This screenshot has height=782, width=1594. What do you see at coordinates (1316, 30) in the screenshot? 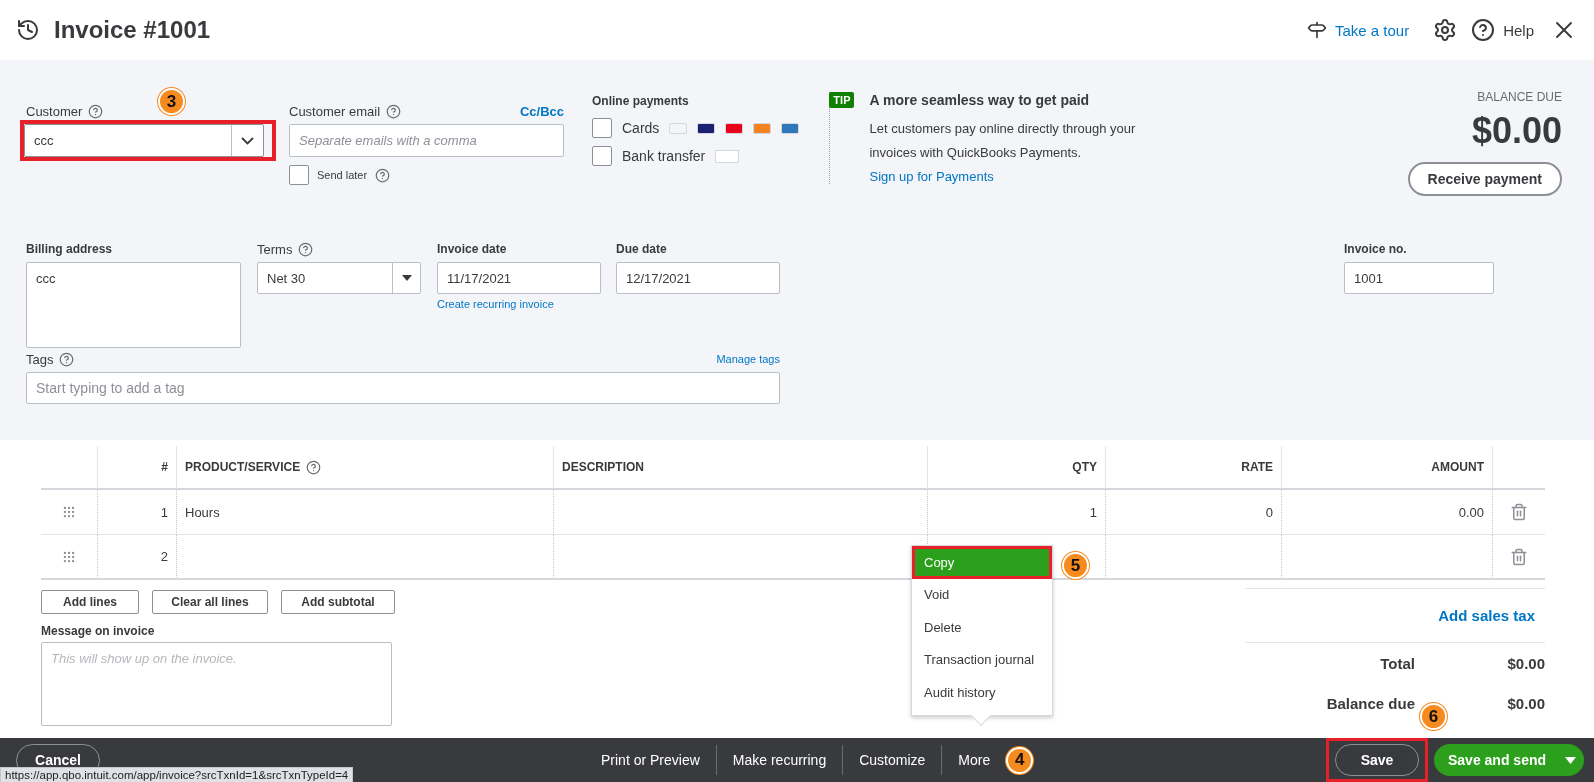
I see `signpost-icon` at bounding box center [1316, 30].